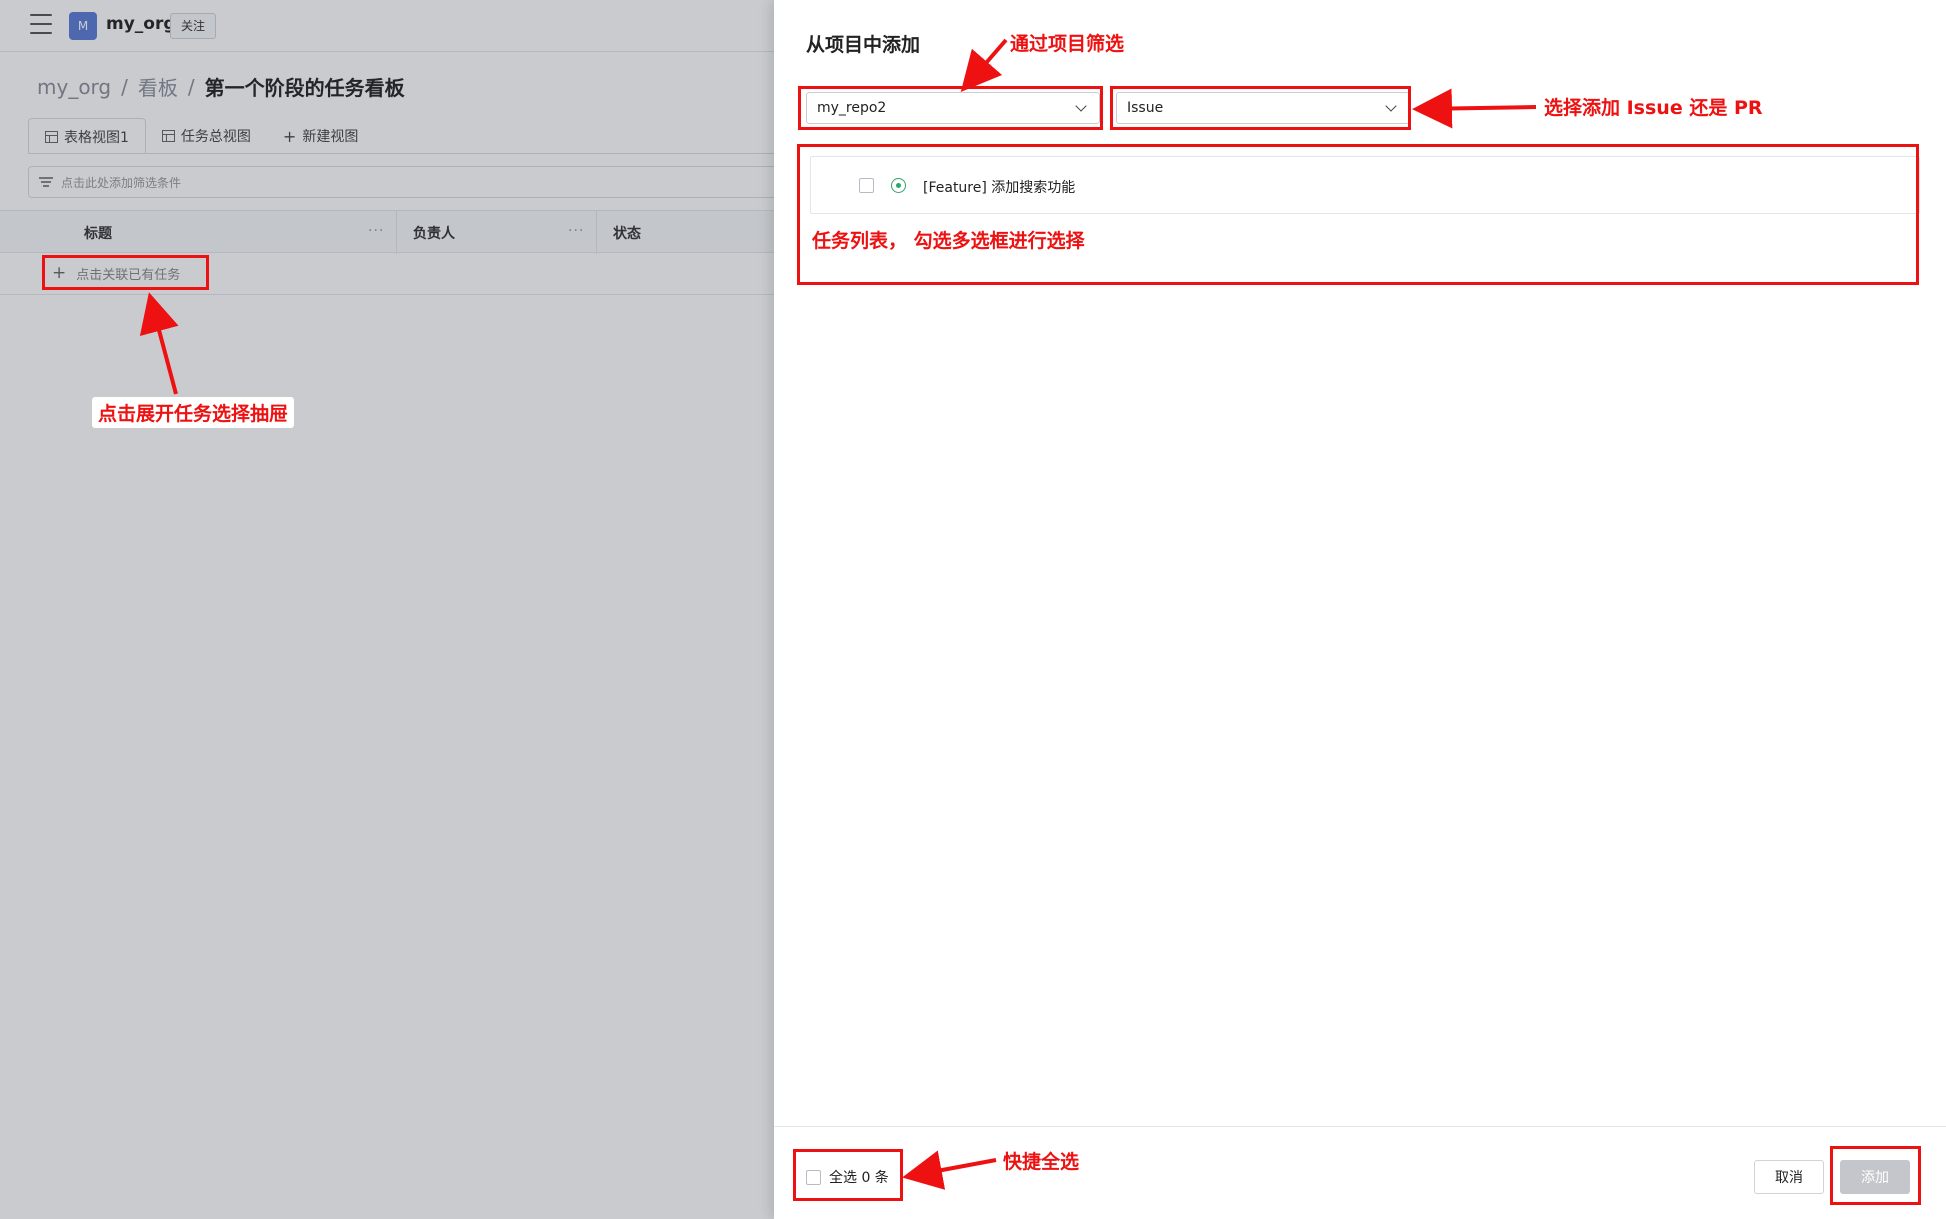  I want to click on annotation-task-list: 任务列表， 勾选多选框进行选择, so click(948, 241).